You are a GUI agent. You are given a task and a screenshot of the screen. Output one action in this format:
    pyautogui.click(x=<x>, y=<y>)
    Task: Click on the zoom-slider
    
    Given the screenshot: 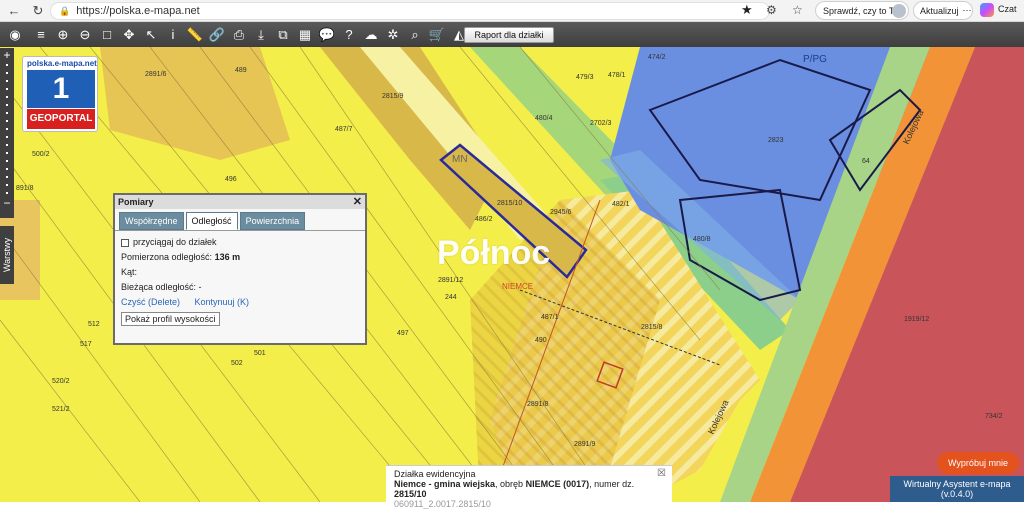 What is the action you would take?
    pyautogui.click(x=7, y=129)
    